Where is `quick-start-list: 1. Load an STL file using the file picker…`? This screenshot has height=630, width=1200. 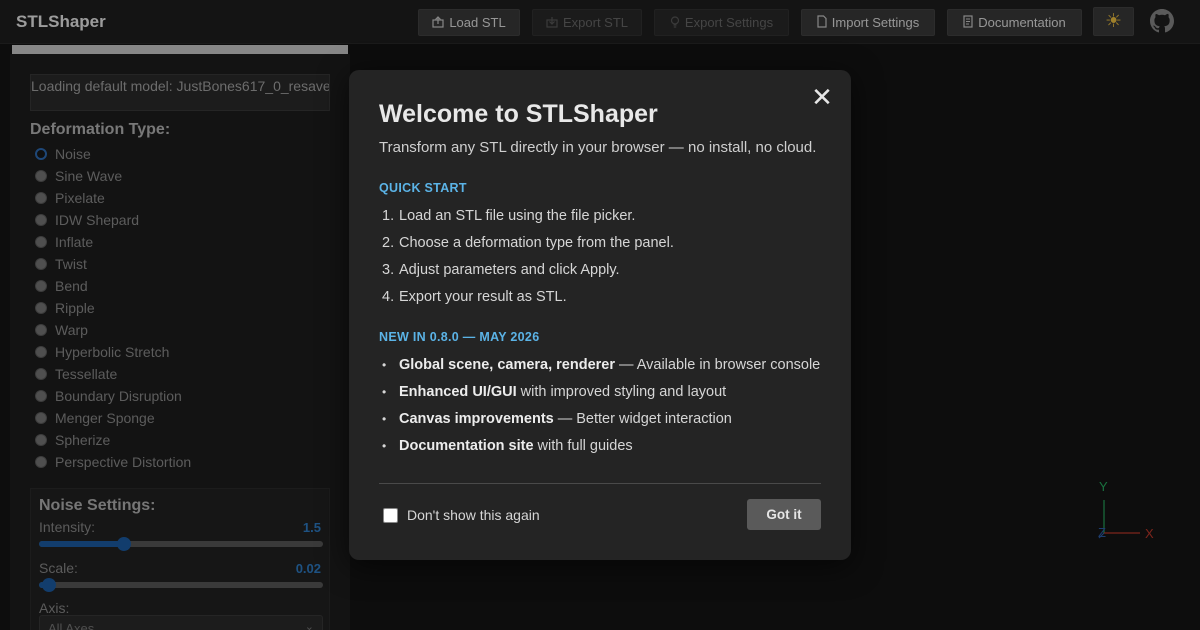
quick-start-list: 1. Load an STL file using the file picker… is located at coordinates (604, 256).